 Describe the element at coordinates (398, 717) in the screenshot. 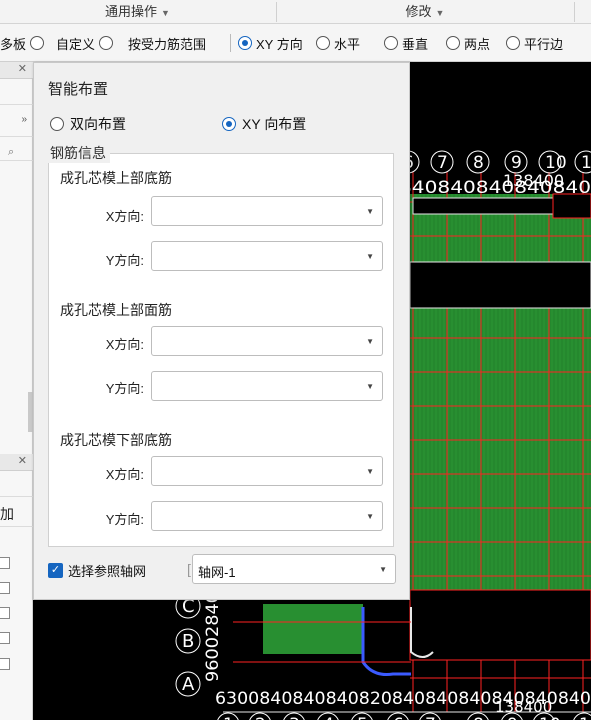

I see `axis-label-bottom: 6` at that location.